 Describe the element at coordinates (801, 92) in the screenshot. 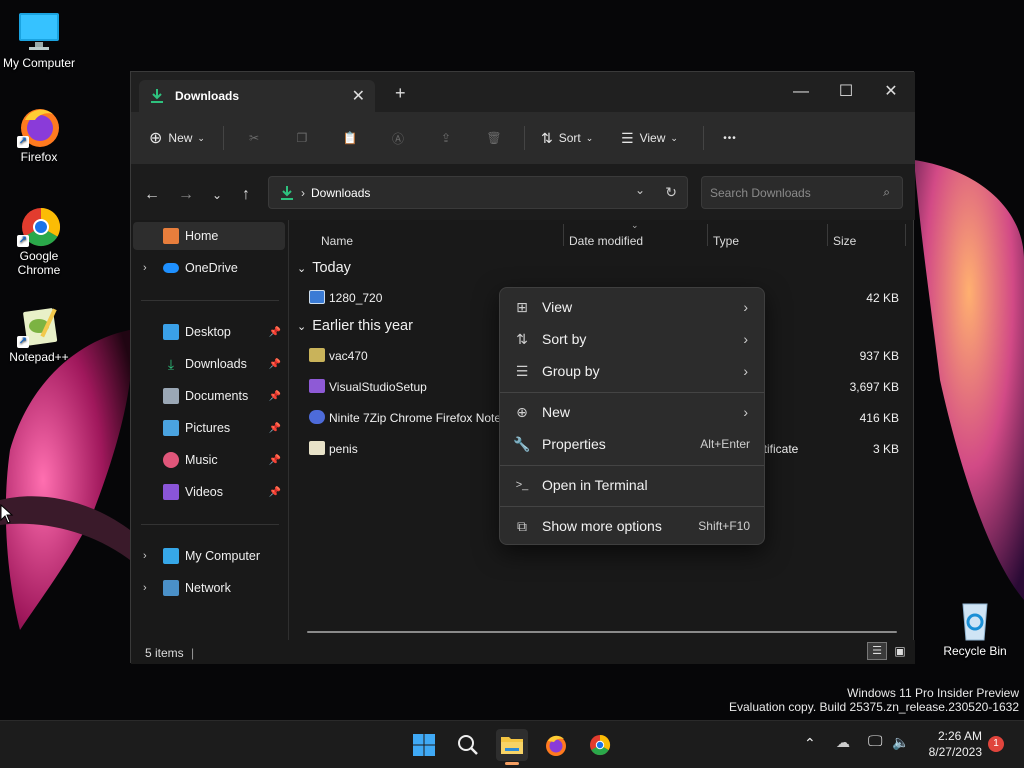

I see `minimize-button: —` at that location.